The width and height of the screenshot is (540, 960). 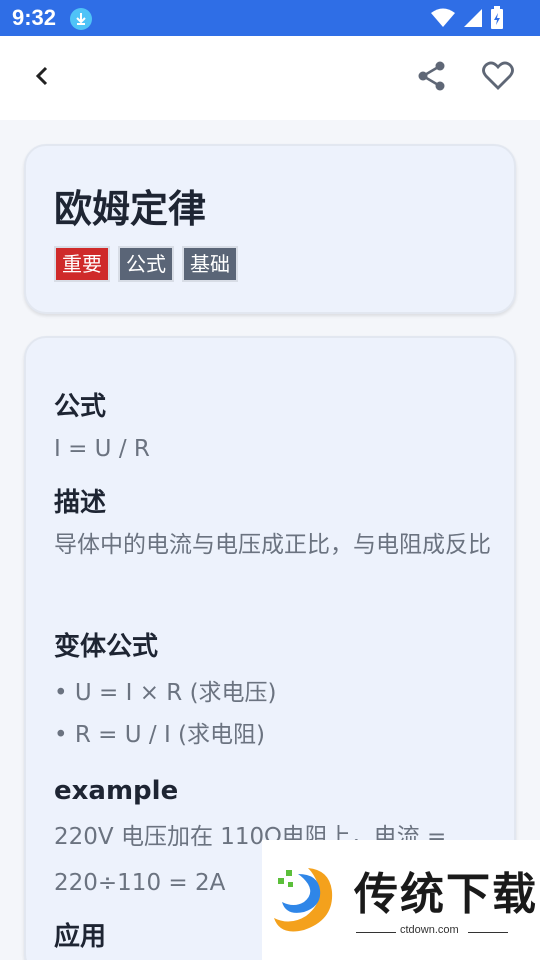 I want to click on tag-basic: 基础, so click(x=210, y=264).